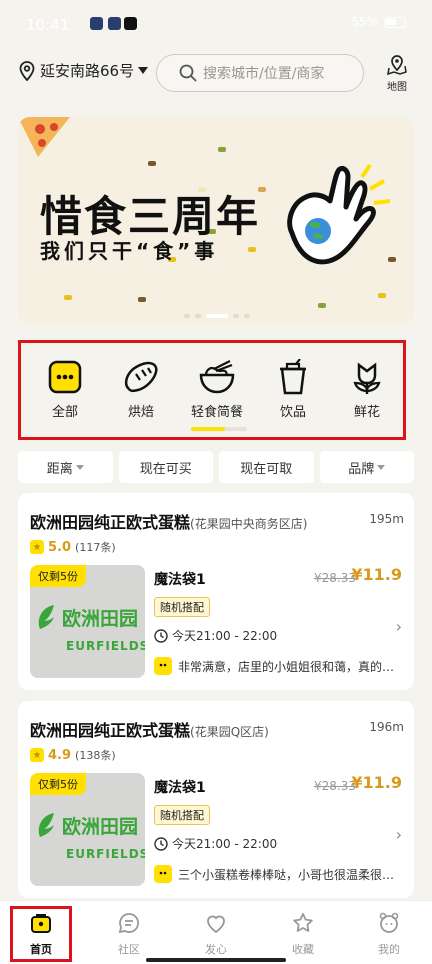  What do you see at coordinates (386, 519) in the screenshot?
I see `store-distance: 195m` at bounding box center [386, 519].